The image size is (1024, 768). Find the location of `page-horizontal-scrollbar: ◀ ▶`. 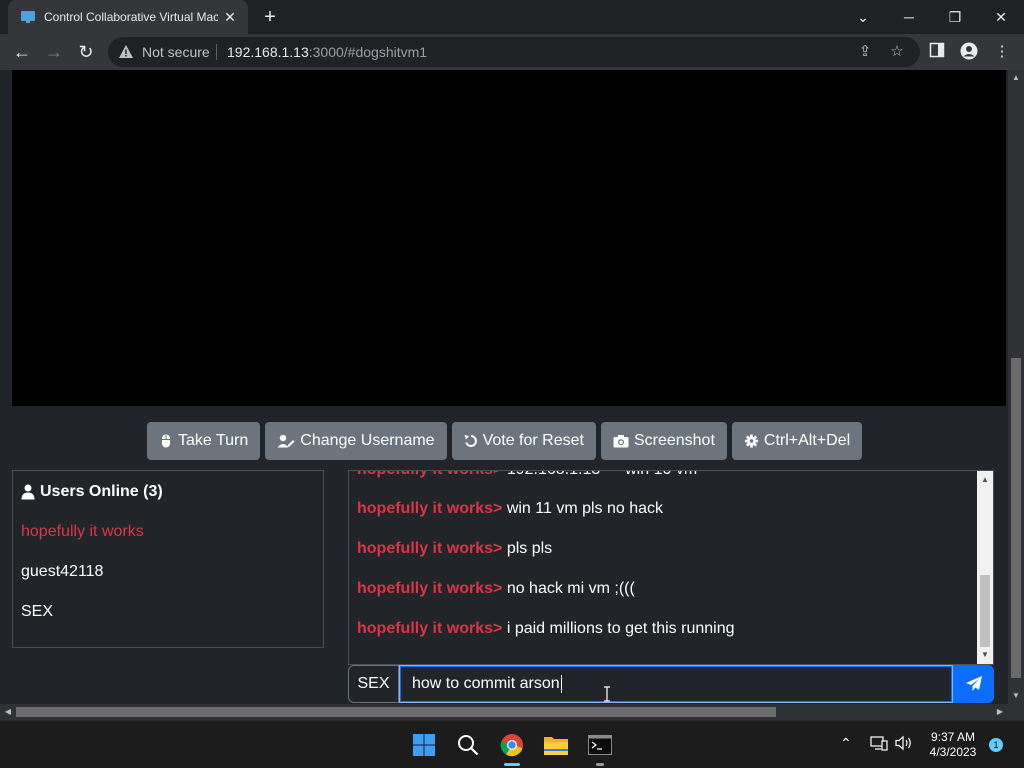

page-horizontal-scrollbar: ◀ ▶ is located at coordinates (504, 712).